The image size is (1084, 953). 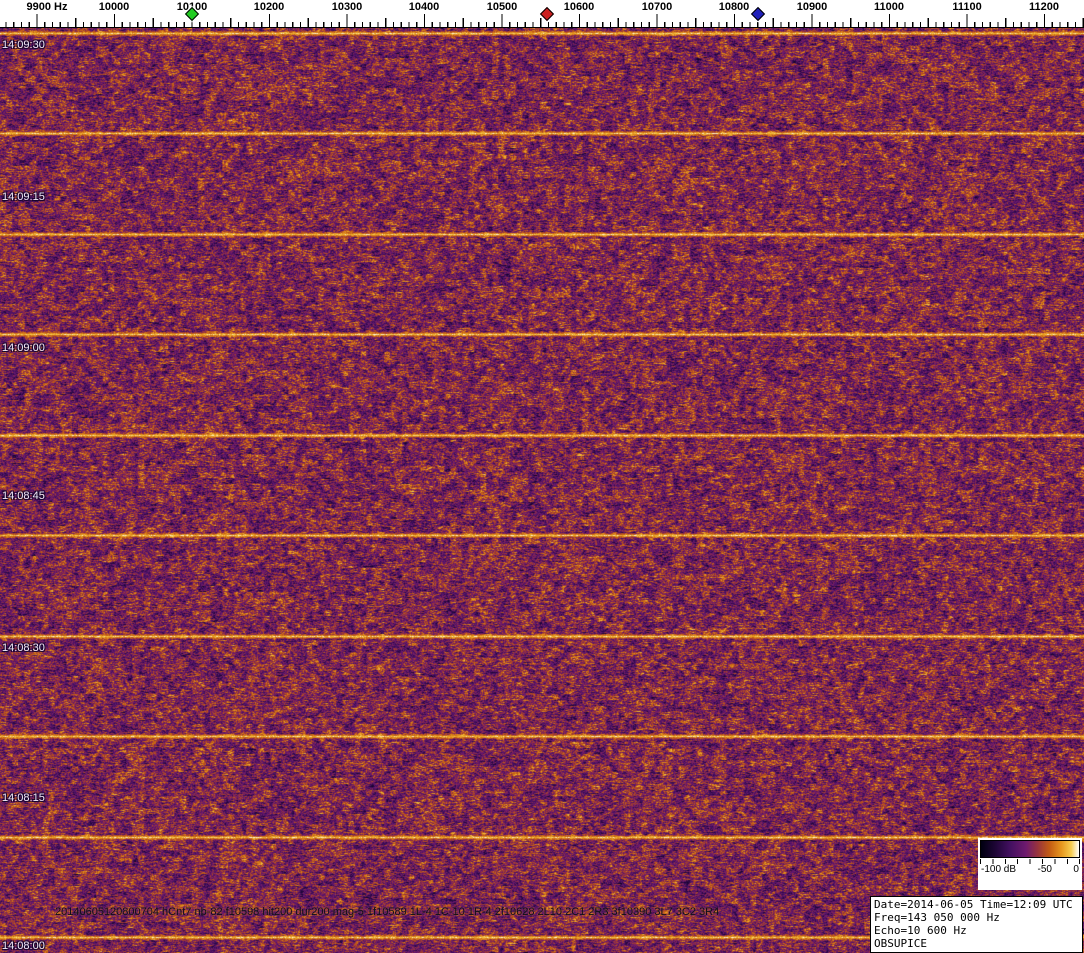 I want to click on freq-tick-label: 10600, so click(x=579, y=7).